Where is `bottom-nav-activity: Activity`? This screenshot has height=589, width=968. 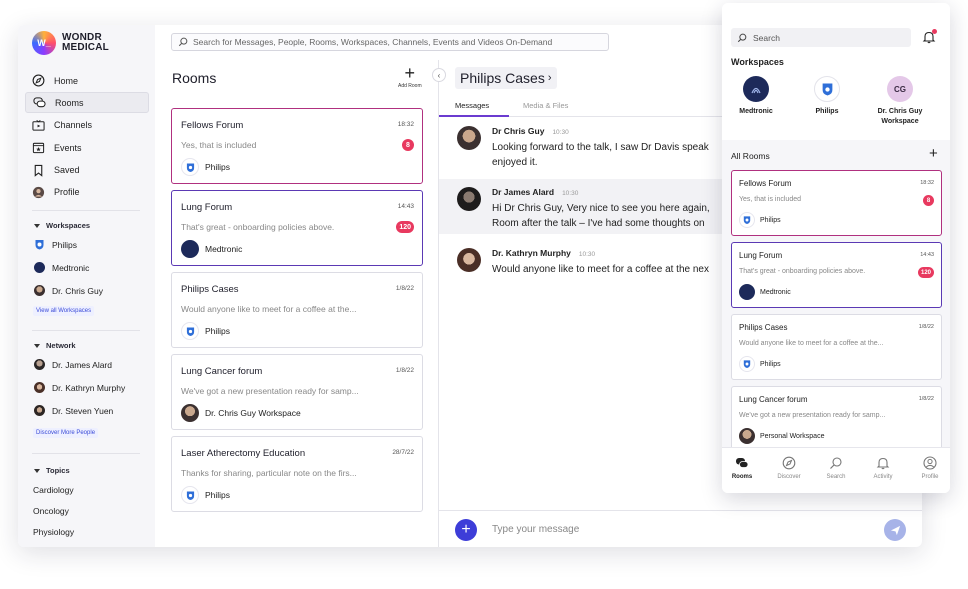 bottom-nav-activity: Activity is located at coordinates (883, 468).